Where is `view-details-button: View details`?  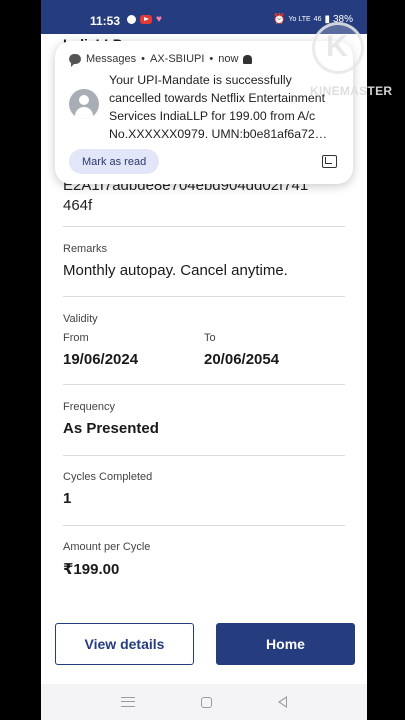
view-details-button: View details is located at coordinates (124, 644).